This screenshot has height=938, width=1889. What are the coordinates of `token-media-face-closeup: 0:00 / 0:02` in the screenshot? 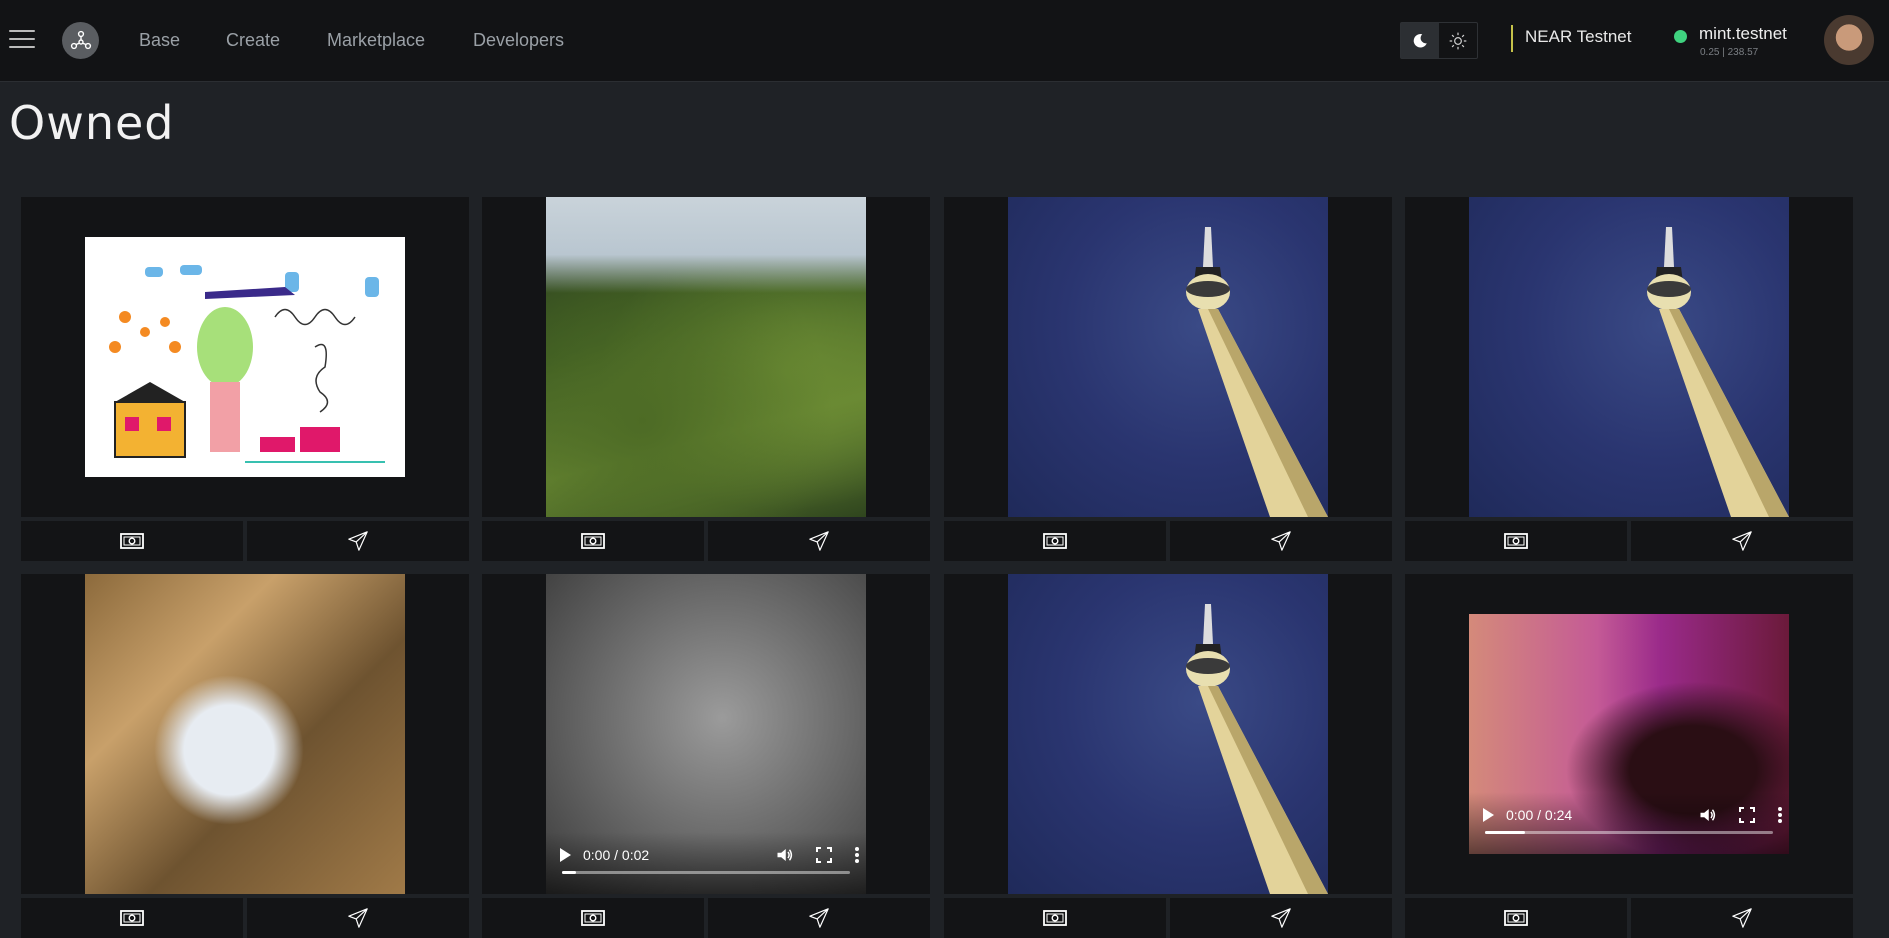 It's located at (706, 734).